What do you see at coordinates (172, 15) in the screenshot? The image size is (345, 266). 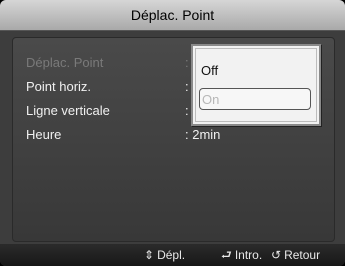 I see `window-title: Déplac. Point` at bounding box center [172, 15].